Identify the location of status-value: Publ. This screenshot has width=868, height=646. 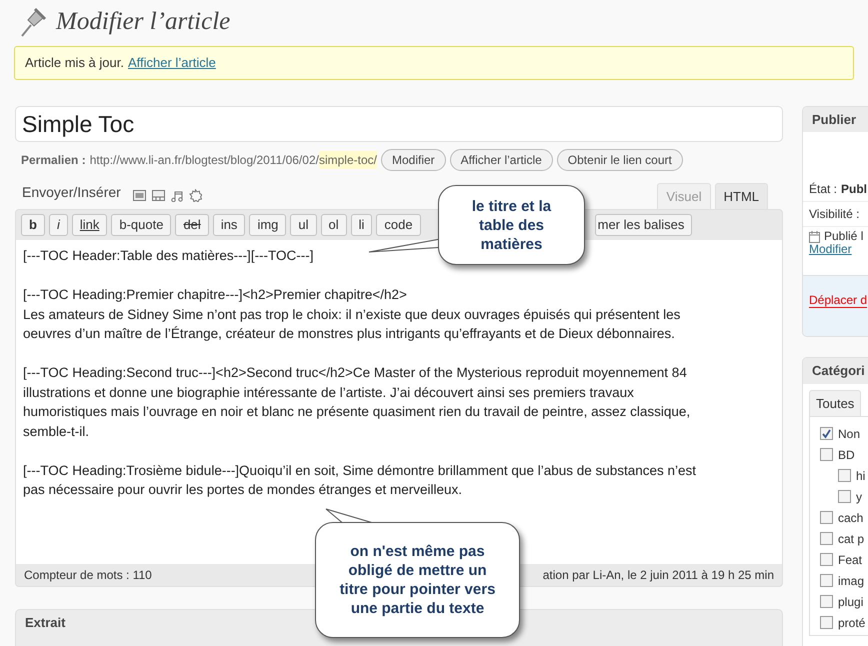
(854, 189).